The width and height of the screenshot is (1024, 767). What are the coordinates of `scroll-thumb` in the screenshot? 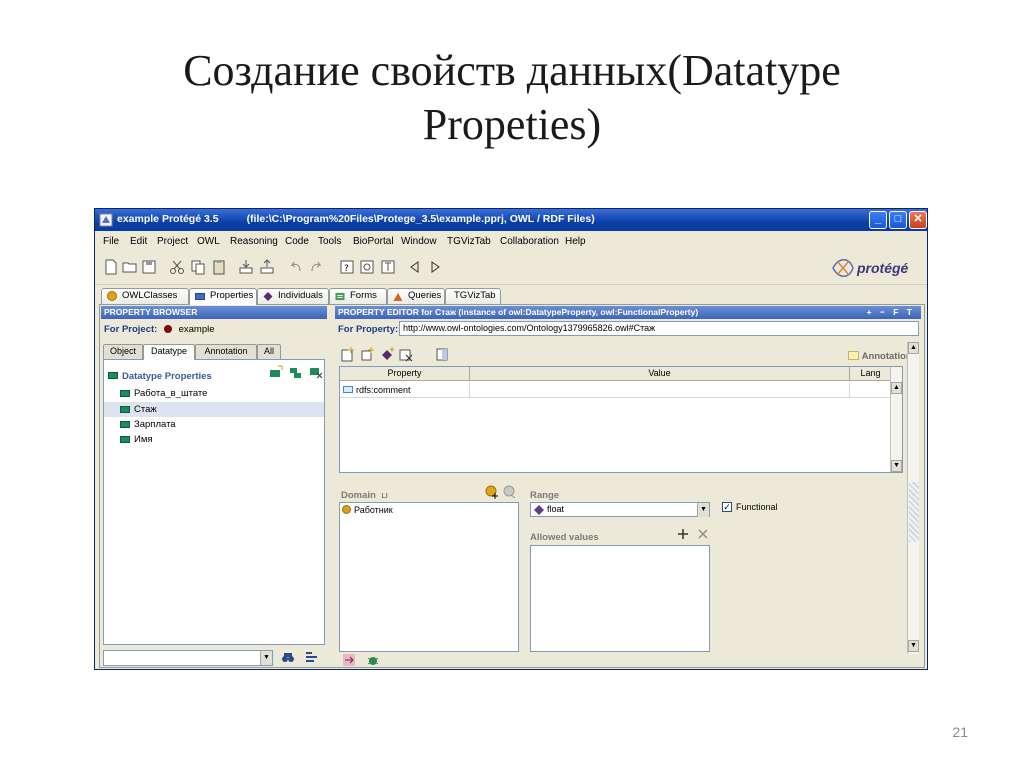 It's located at (914, 512).